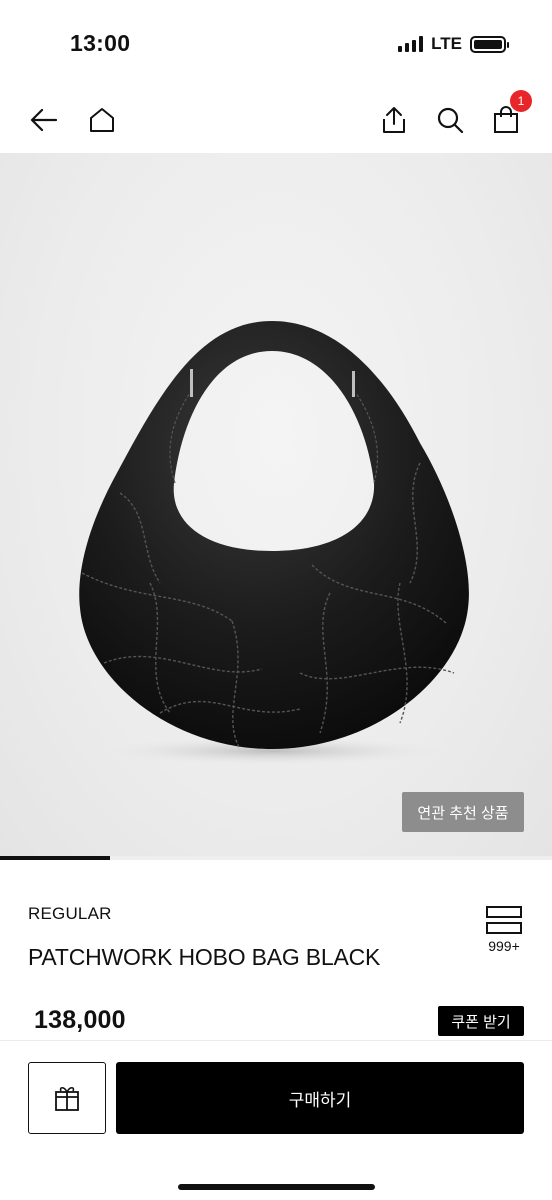 The width and height of the screenshot is (552, 1200). I want to click on back-arrow-icon, so click(44, 120).